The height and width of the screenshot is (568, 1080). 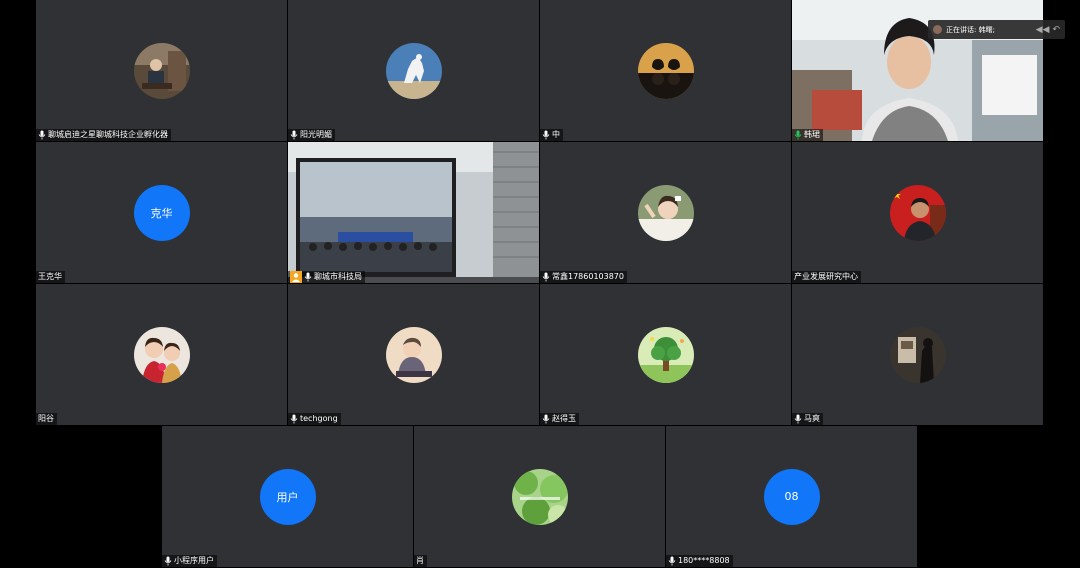 What do you see at coordinates (564, 418) in the screenshot?
I see `participant-name: 赵得玉` at bounding box center [564, 418].